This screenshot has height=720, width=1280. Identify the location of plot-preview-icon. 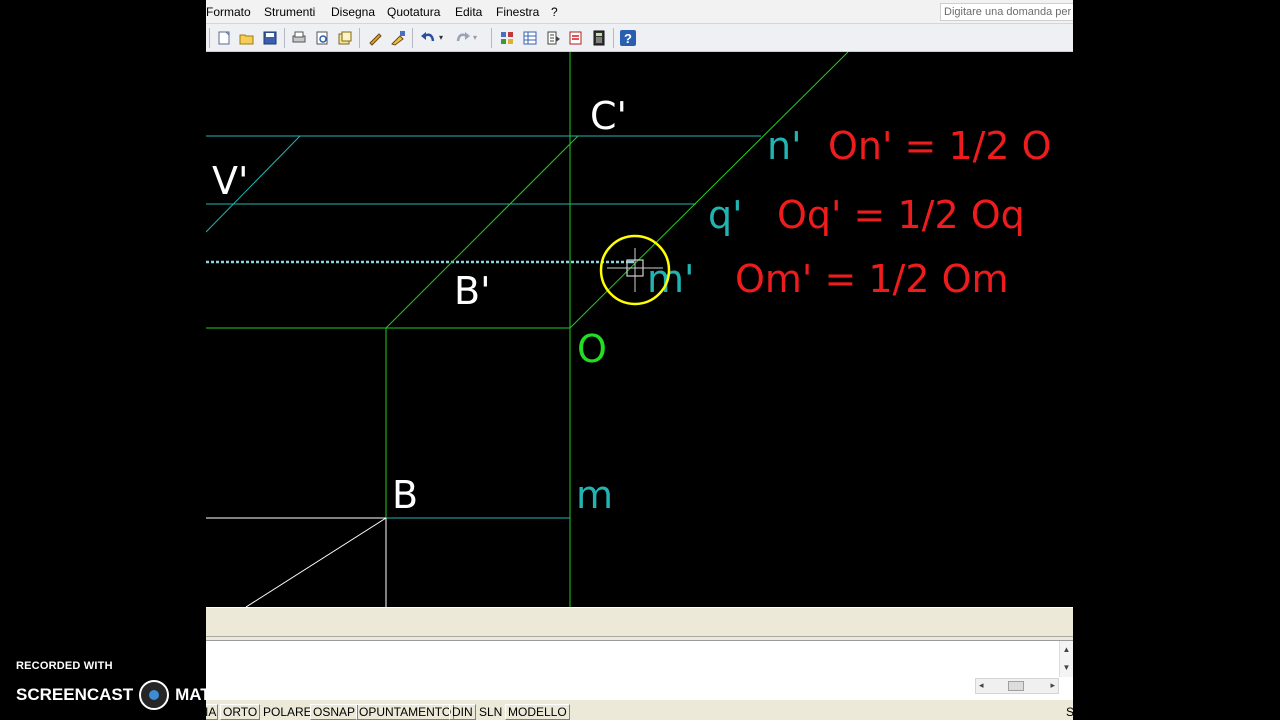
(322, 38).